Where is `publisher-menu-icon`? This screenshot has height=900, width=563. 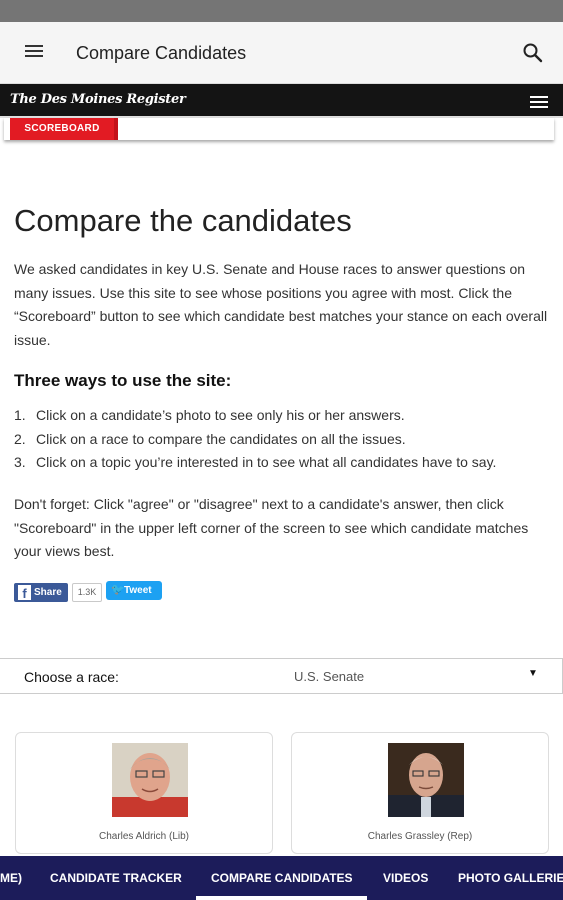 publisher-menu-icon is located at coordinates (541, 102).